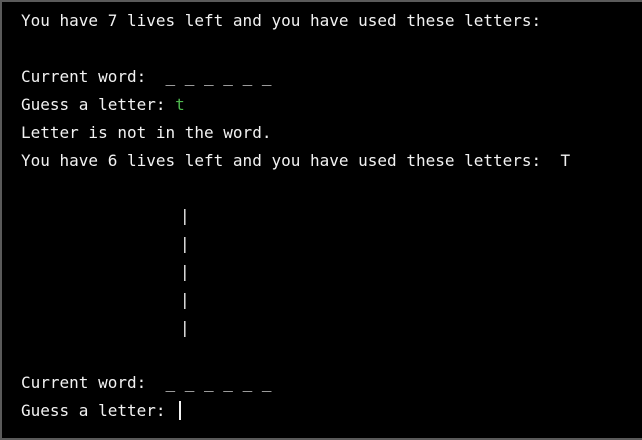  I want to click on guess-prompt-line-2: Guess a letter:, so click(101, 411).